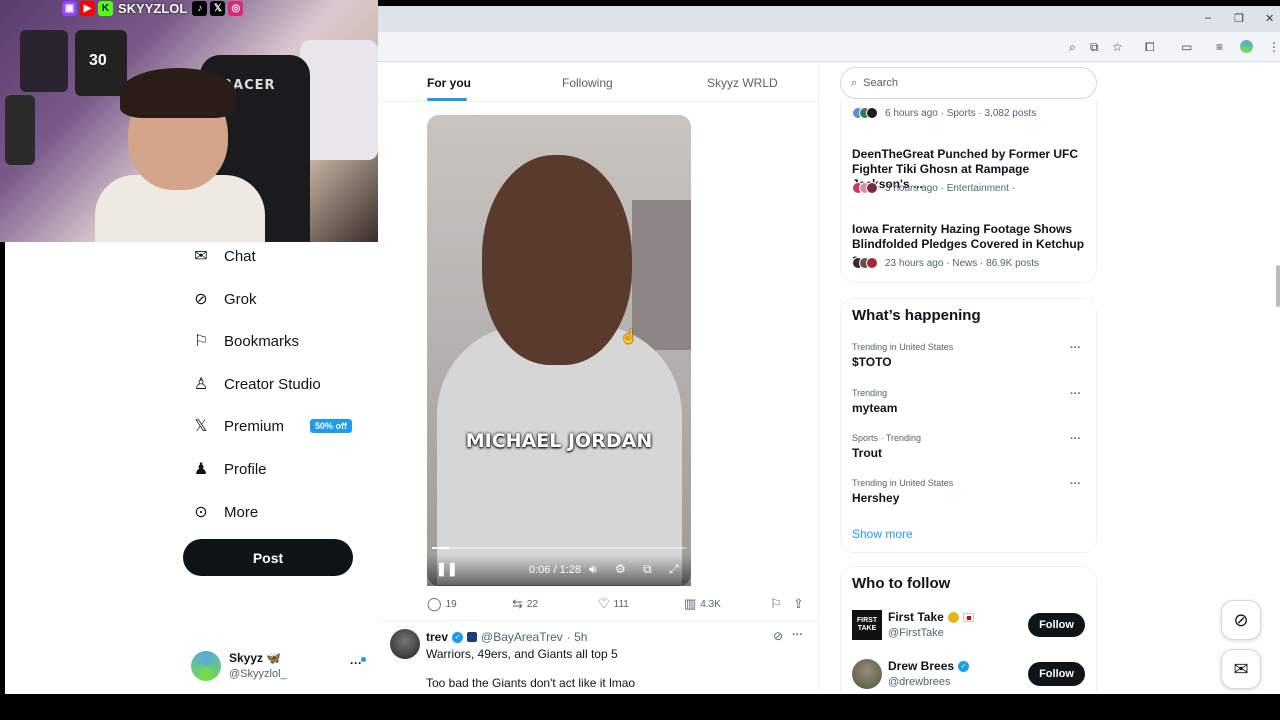 Image resolution: width=1280 pixels, height=720 pixels. What do you see at coordinates (778, 636) in the screenshot?
I see `grok-explain-icon: ⊘` at bounding box center [778, 636].